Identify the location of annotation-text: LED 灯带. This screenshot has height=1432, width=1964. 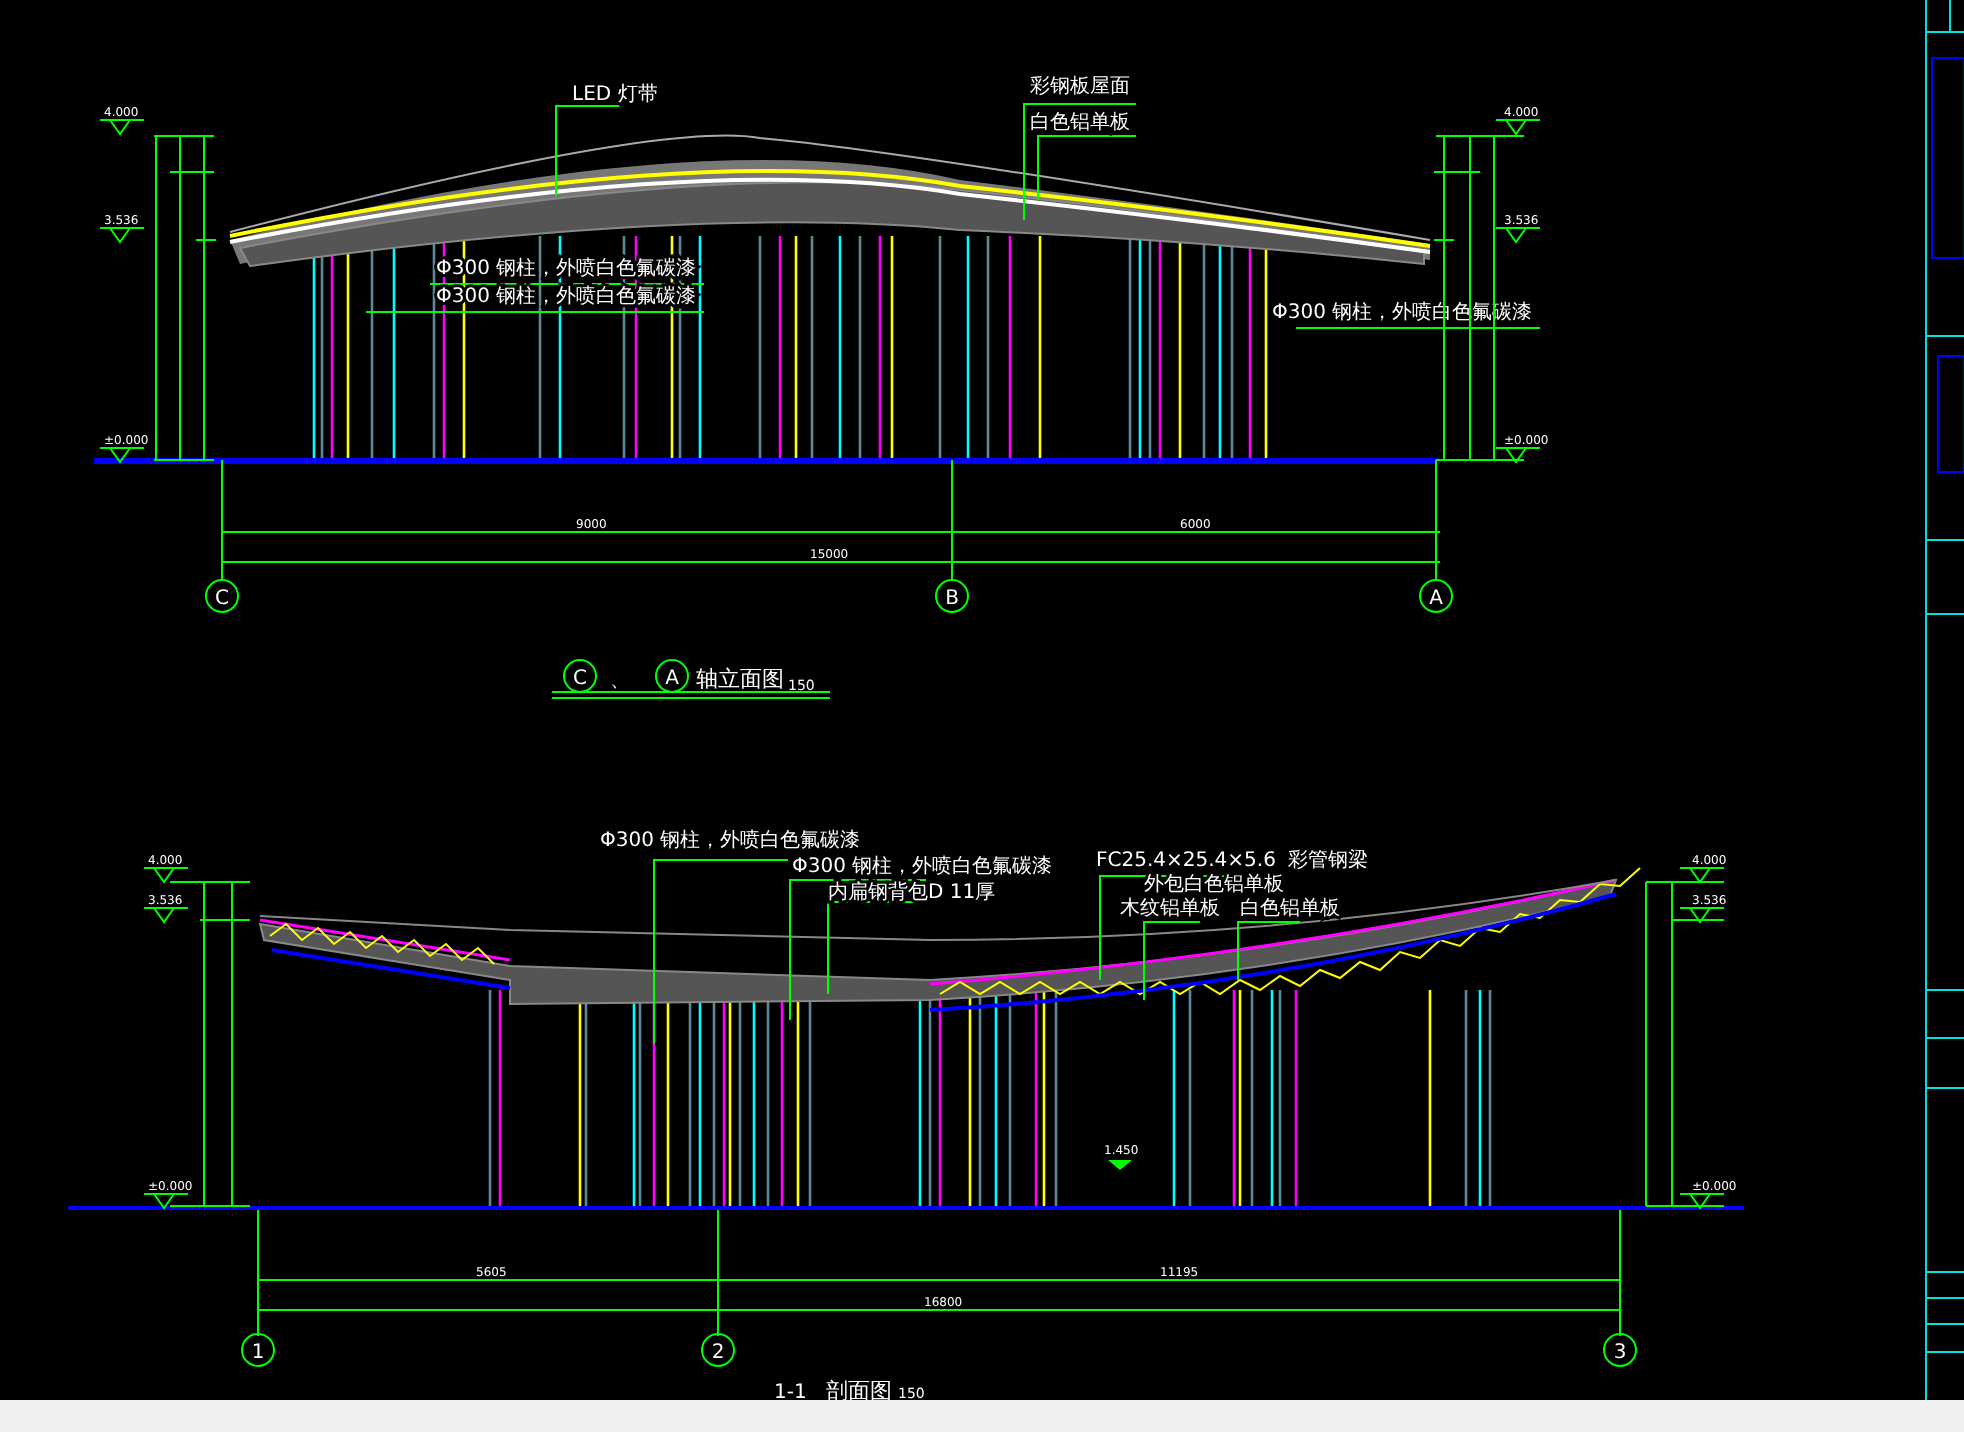
(615, 95).